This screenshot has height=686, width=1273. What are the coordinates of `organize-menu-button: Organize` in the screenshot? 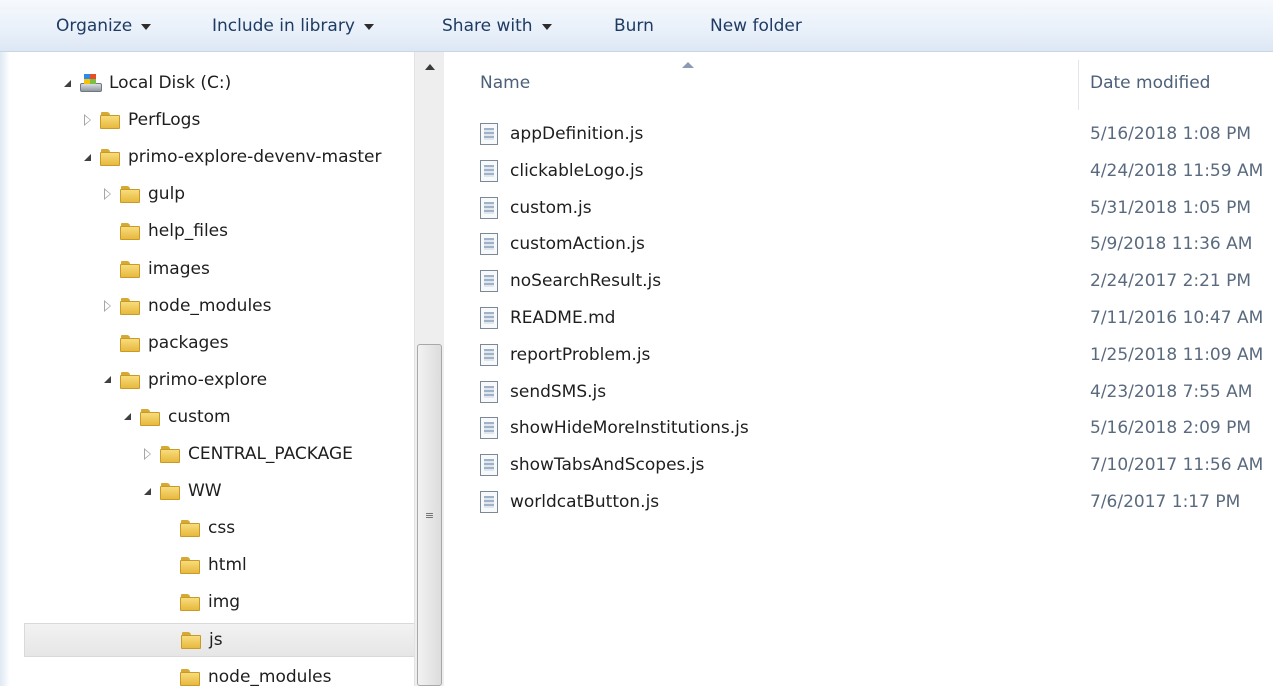 It's located at (104, 26).